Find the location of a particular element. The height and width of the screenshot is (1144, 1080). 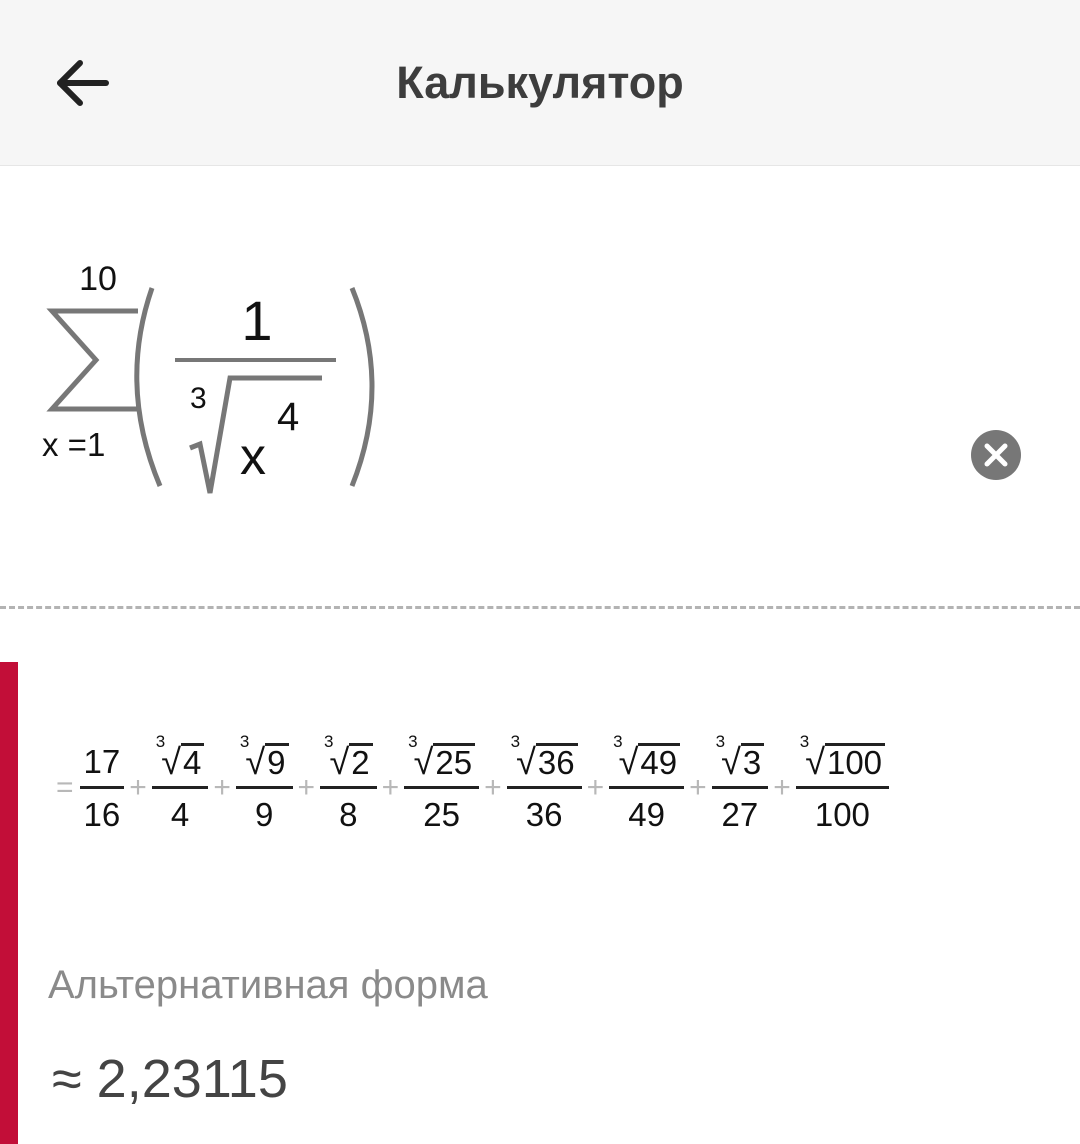

app-bar: Калькулятор is located at coordinates (540, 83).